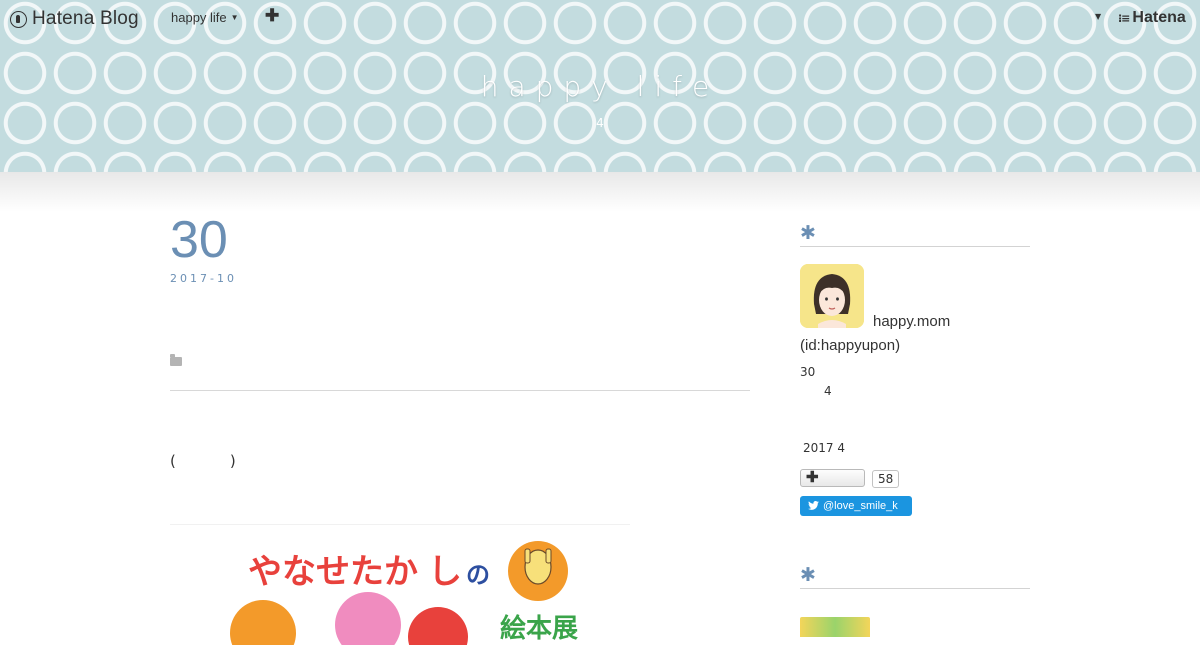 The width and height of the screenshot is (1200, 645). Describe the element at coordinates (911, 321) in the screenshot. I see `profile-name: happy.mom` at that location.